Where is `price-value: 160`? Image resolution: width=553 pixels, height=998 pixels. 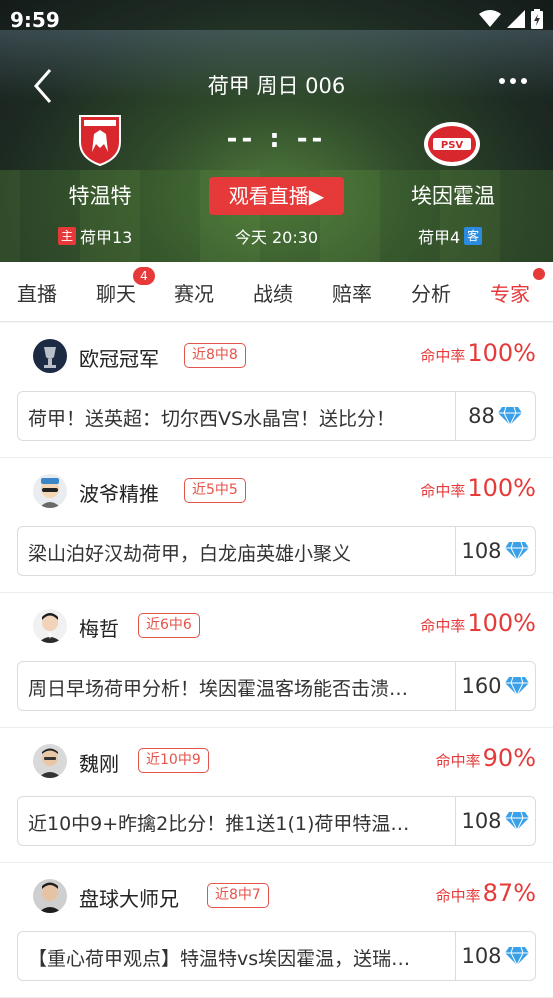 price-value: 160 is located at coordinates (481, 686).